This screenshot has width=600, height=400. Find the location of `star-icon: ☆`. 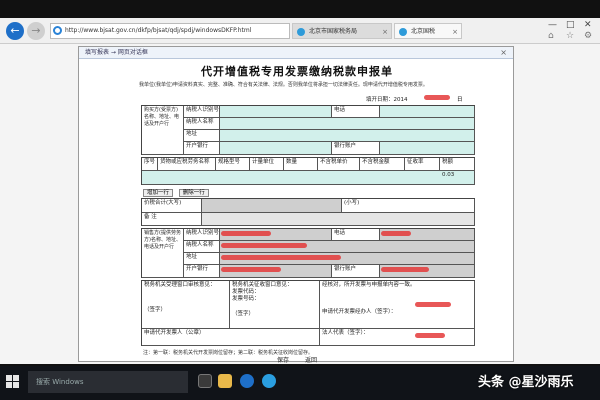

star-icon: ☆ is located at coordinates (570, 36).